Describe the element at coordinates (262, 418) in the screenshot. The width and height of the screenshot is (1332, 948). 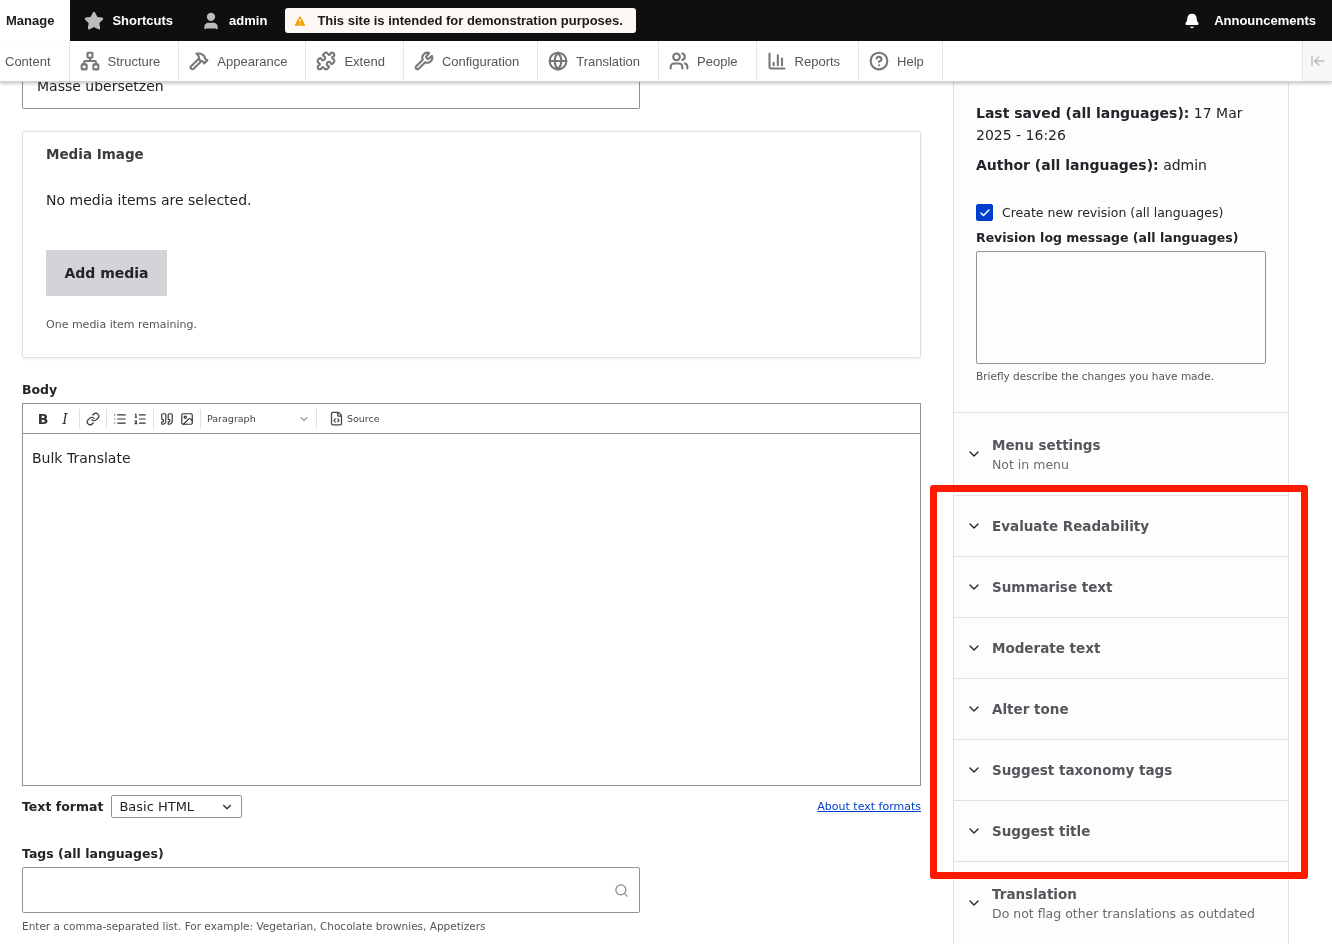
I see `heading-select: Paragraph` at that location.